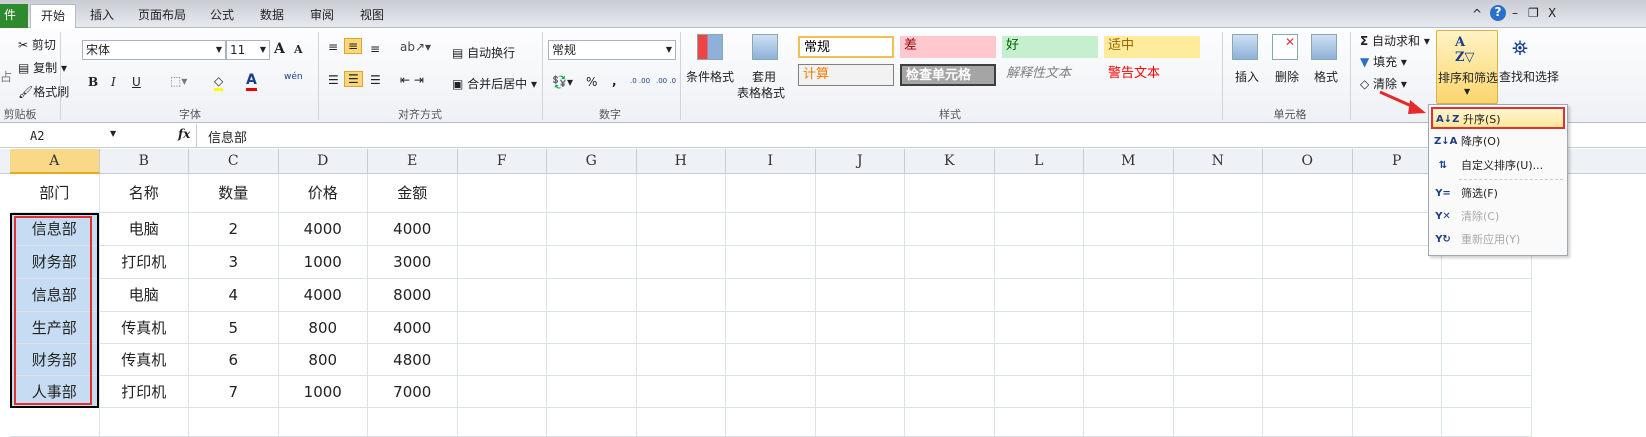  Describe the element at coordinates (1498, 118) in the screenshot. I see `menu-item-0: A↓Z 升序(S)` at that location.